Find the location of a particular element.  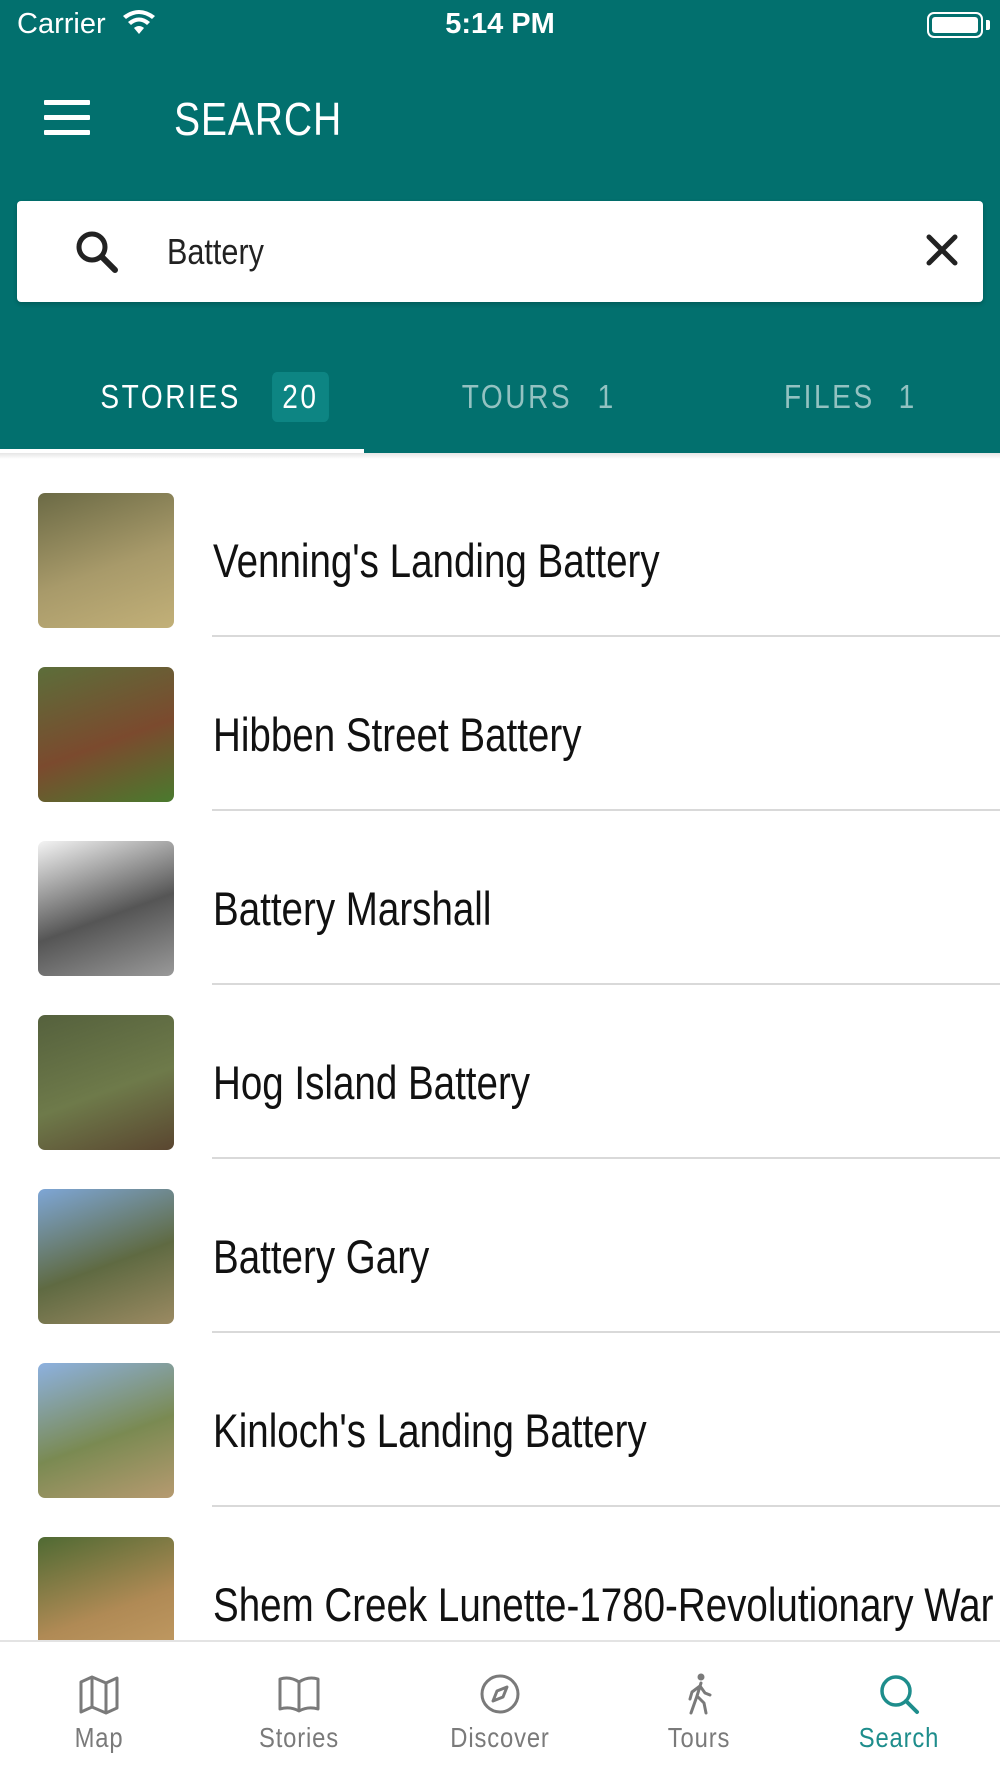

tabbar-map-label: Map is located at coordinates (99, 1737).